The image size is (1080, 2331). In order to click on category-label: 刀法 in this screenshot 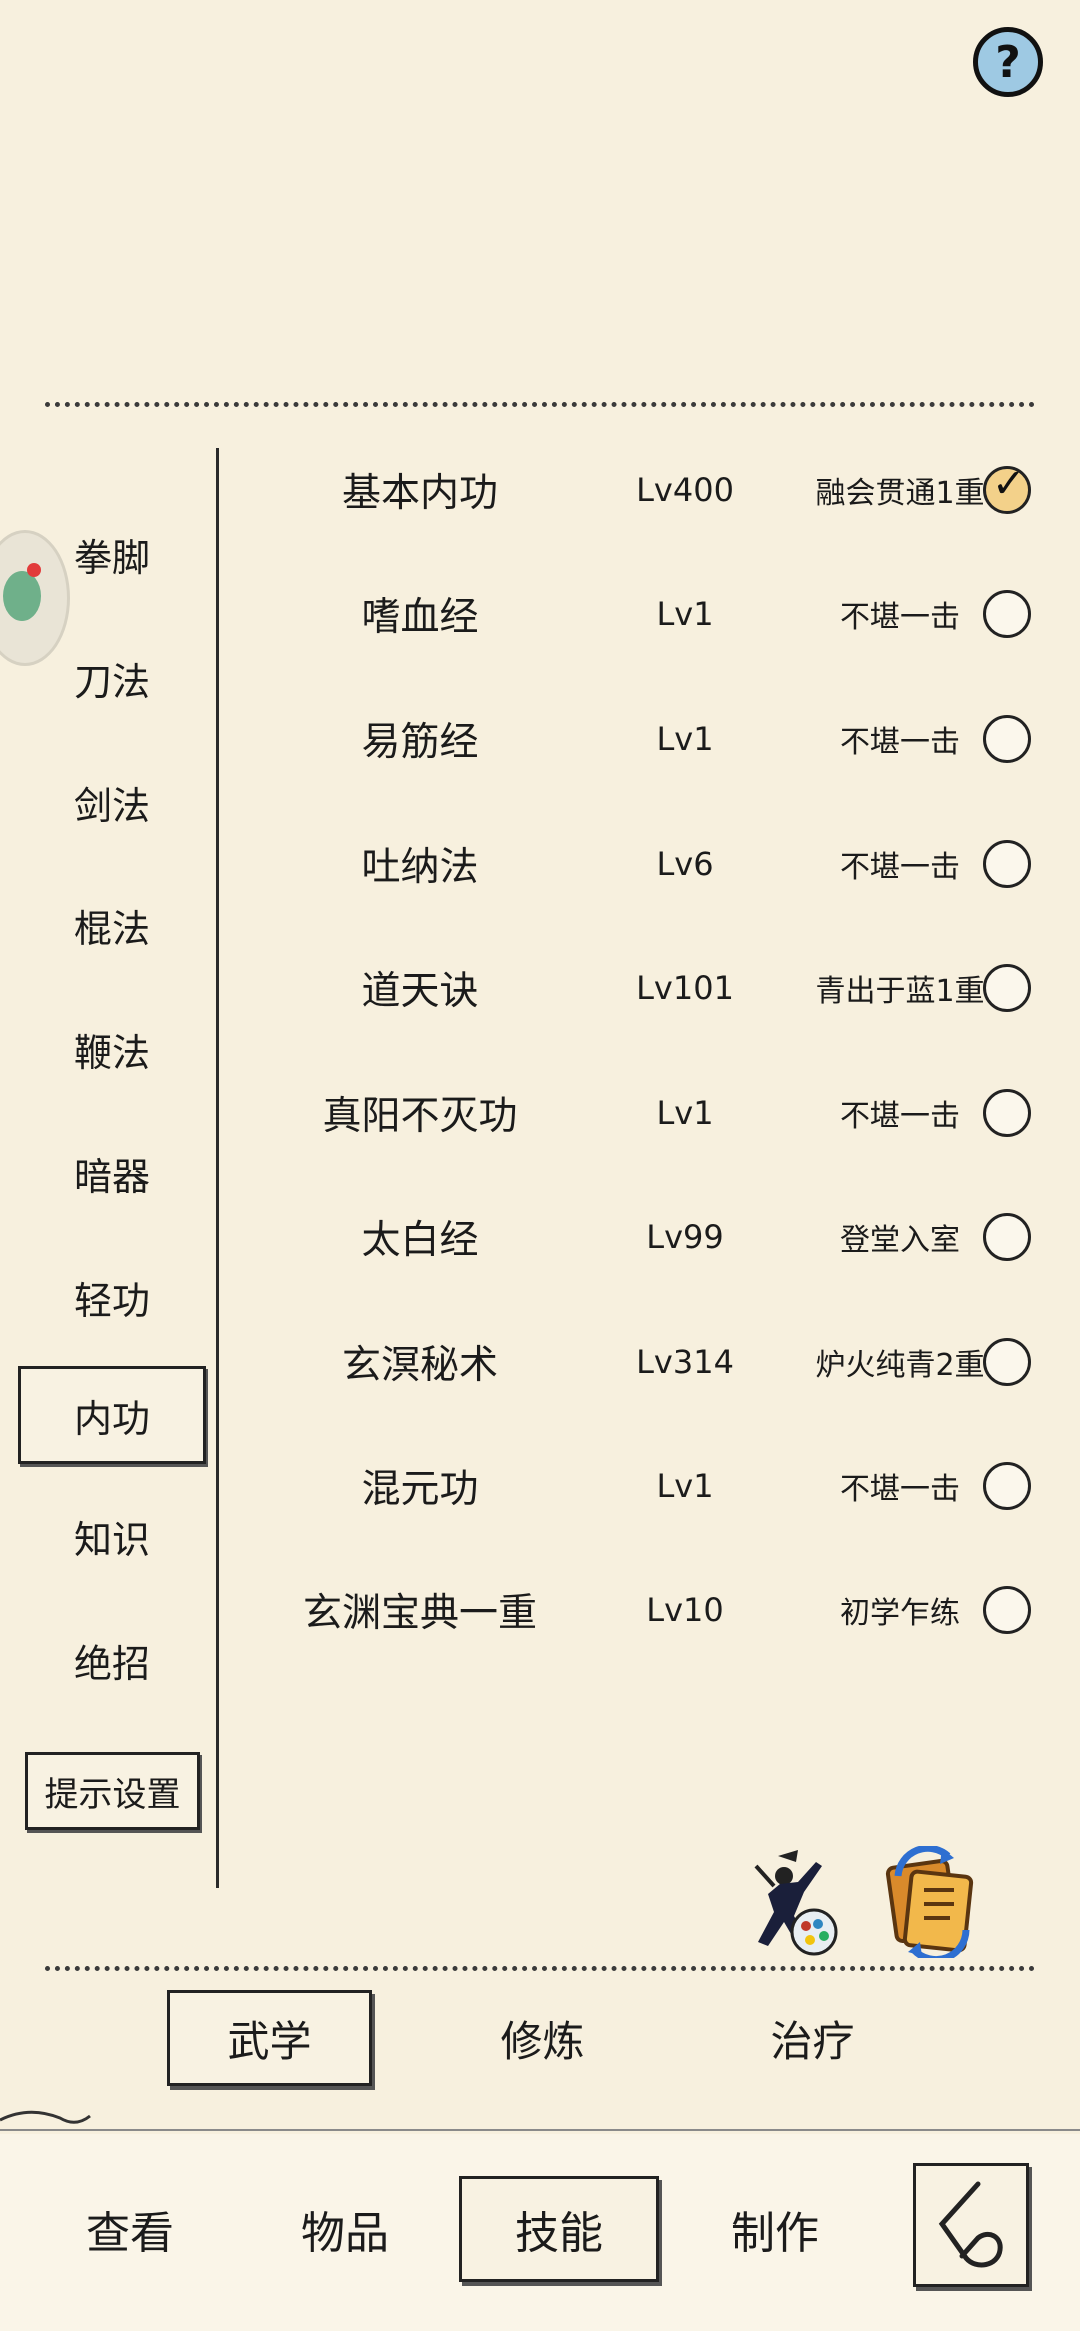, I will do `click(111, 681)`.